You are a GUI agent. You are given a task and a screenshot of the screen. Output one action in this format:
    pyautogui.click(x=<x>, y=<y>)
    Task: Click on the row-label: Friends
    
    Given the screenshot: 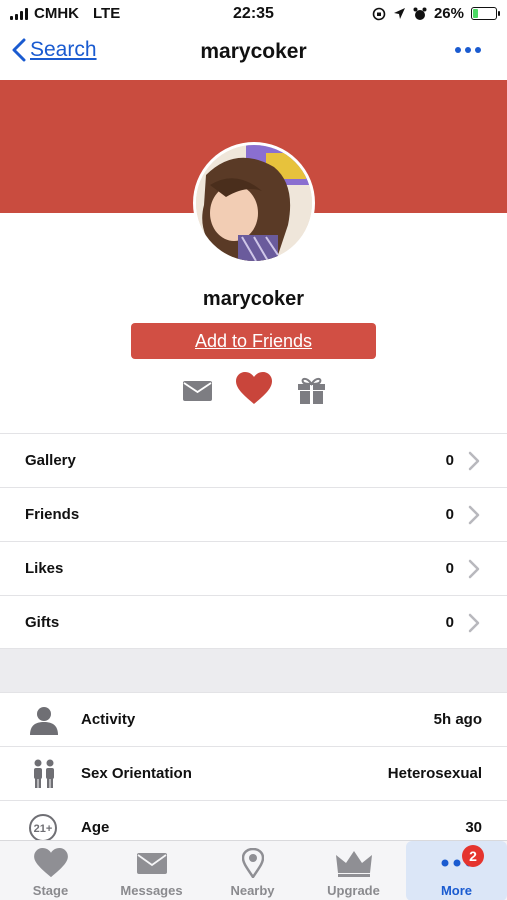 What is the action you would take?
    pyautogui.click(x=52, y=514)
    